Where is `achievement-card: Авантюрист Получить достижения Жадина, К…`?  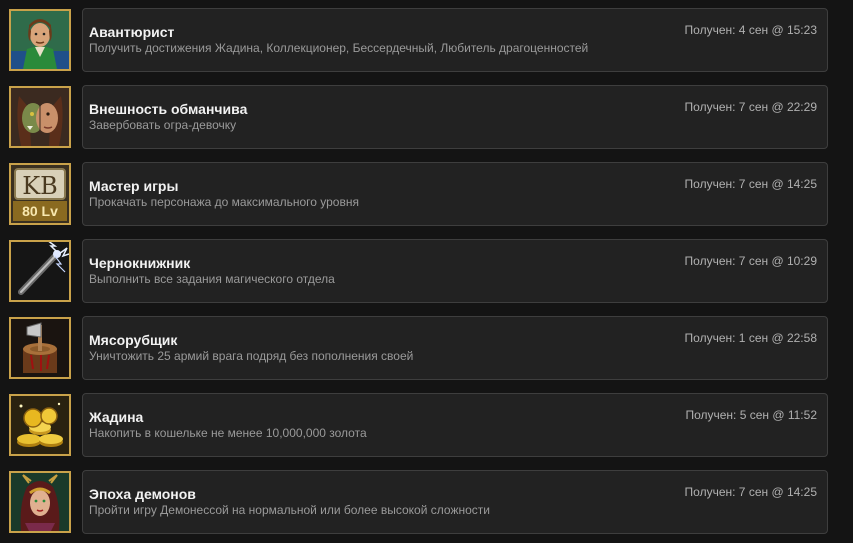 achievement-card: Авантюрист Получить достижения Жадина, К… is located at coordinates (455, 40).